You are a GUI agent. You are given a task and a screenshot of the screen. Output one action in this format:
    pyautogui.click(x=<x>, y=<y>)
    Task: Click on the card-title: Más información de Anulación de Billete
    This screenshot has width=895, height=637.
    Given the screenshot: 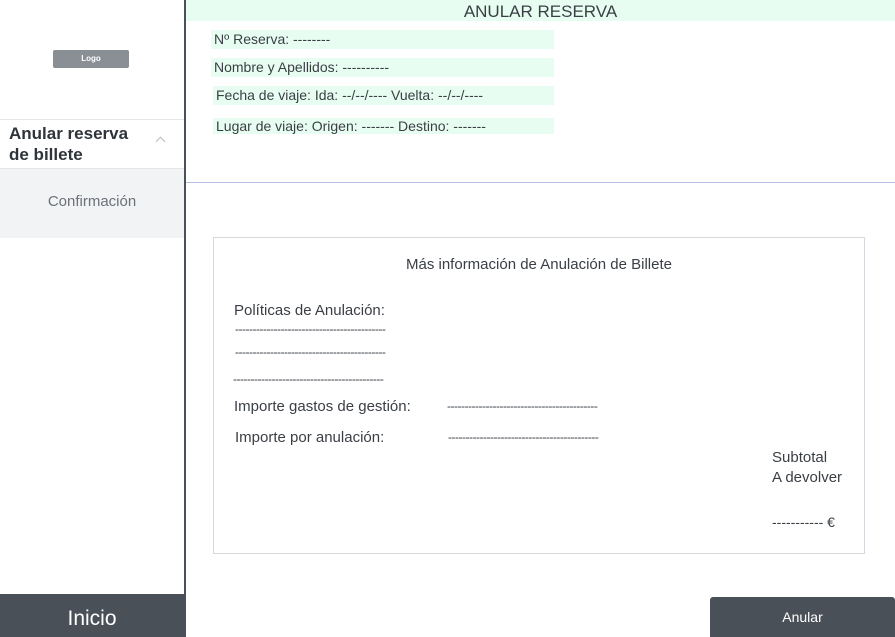 What is the action you would take?
    pyautogui.click(x=539, y=264)
    